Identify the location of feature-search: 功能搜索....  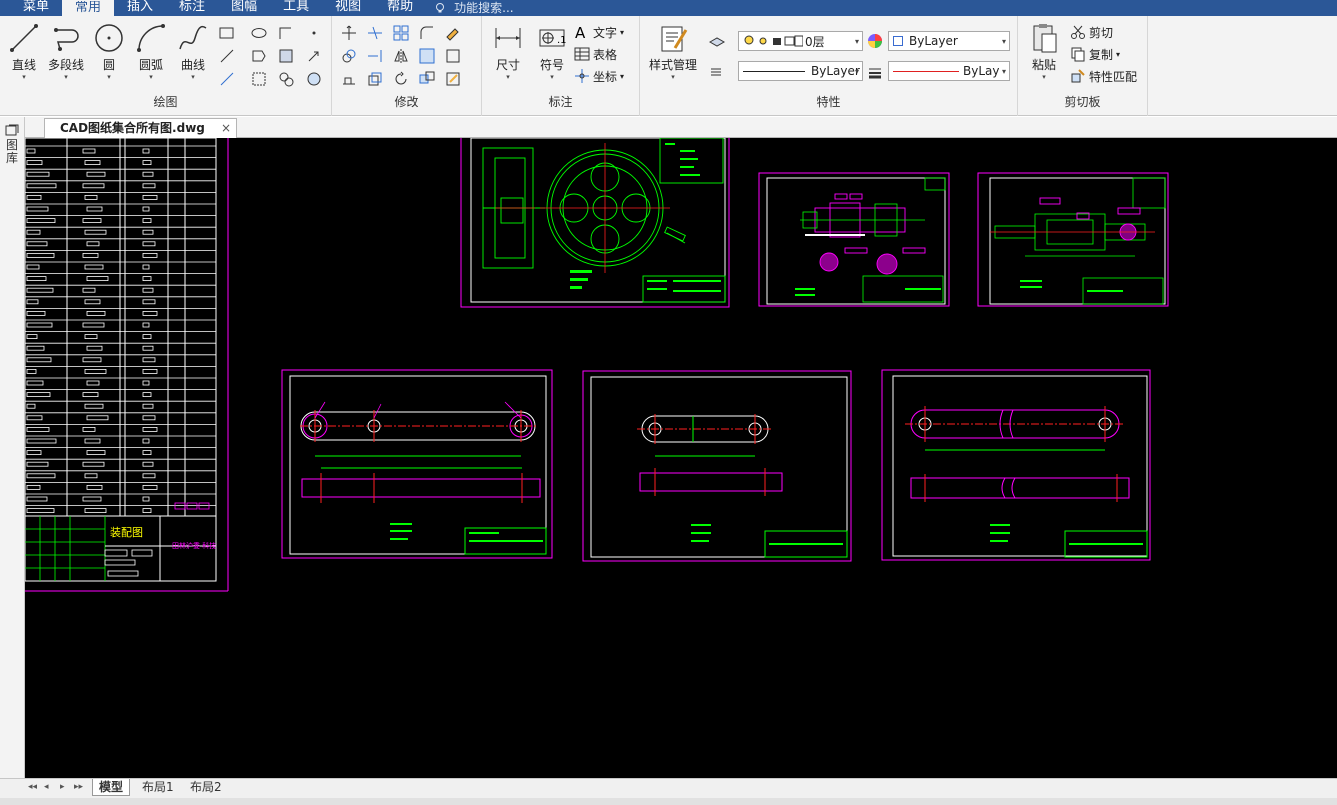
(470, 8).